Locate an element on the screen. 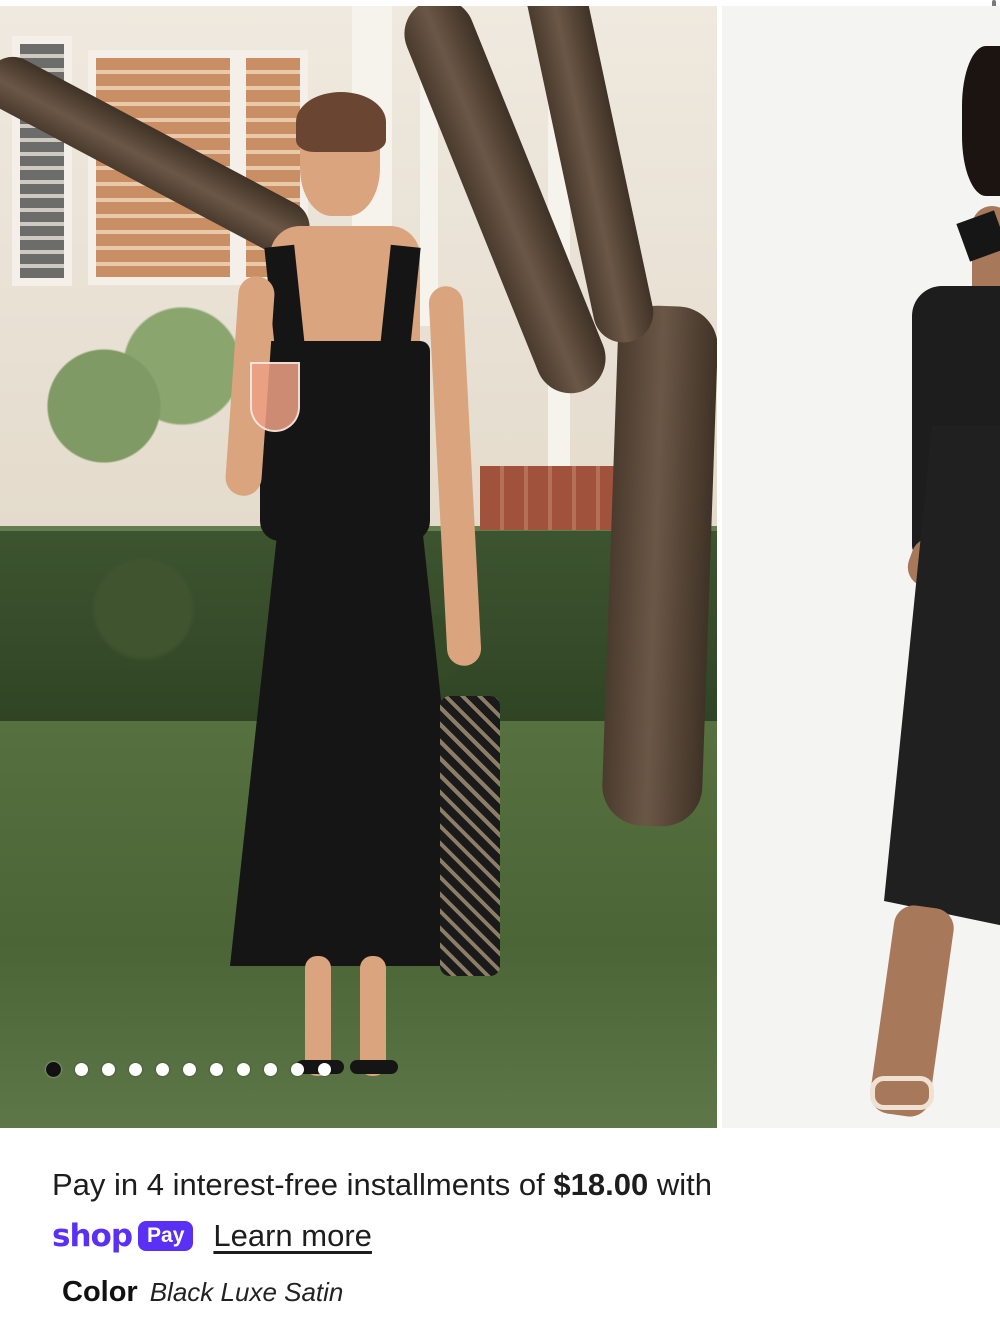 The width and height of the screenshot is (1000, 1333). installments-prefix: Pay in 4 interest-free installments of is located at coordinates (298, 1184).